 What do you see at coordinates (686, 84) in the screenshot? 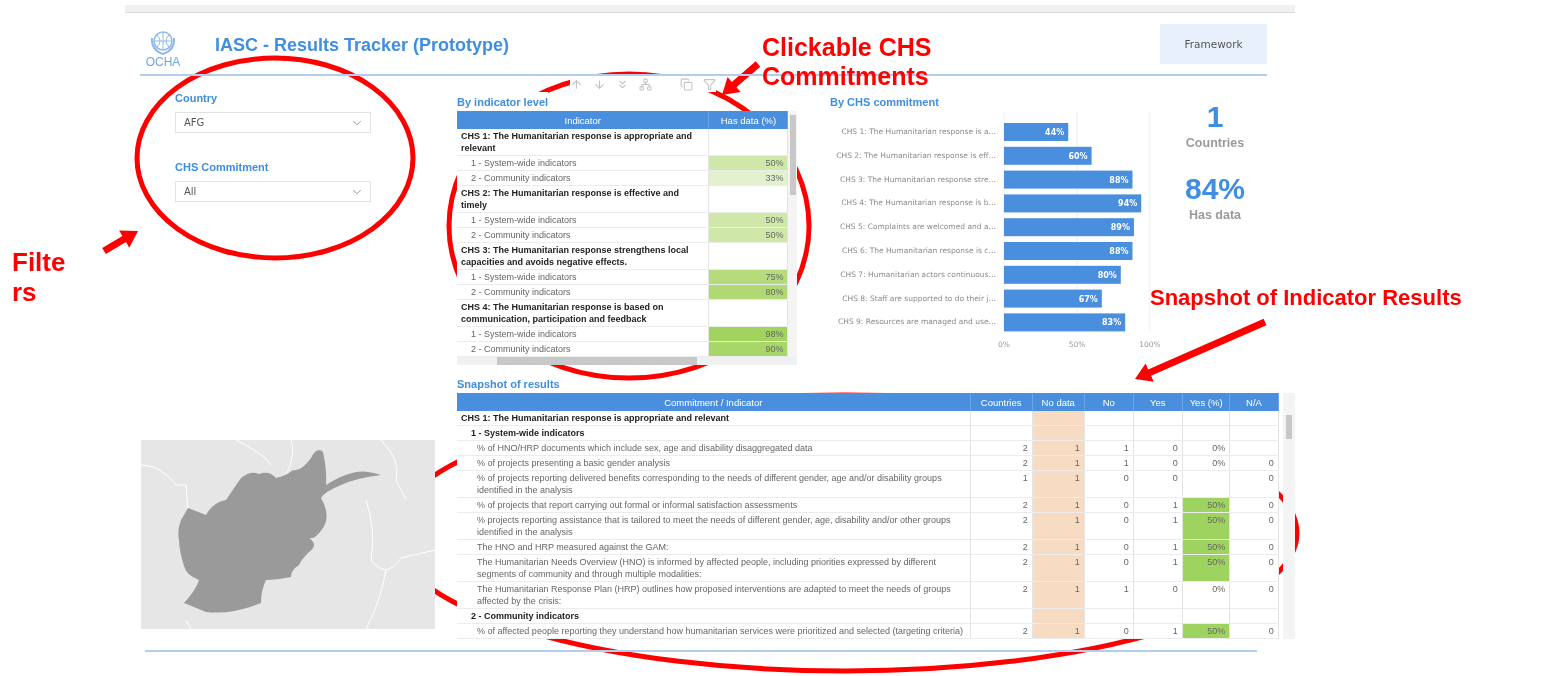
I see `copy-icon` at bounding box center [686, 84].